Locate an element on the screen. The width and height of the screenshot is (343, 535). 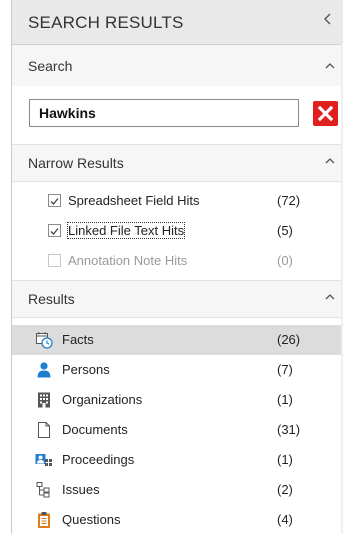
result-count: (2) is located at coordinates (285, 489).